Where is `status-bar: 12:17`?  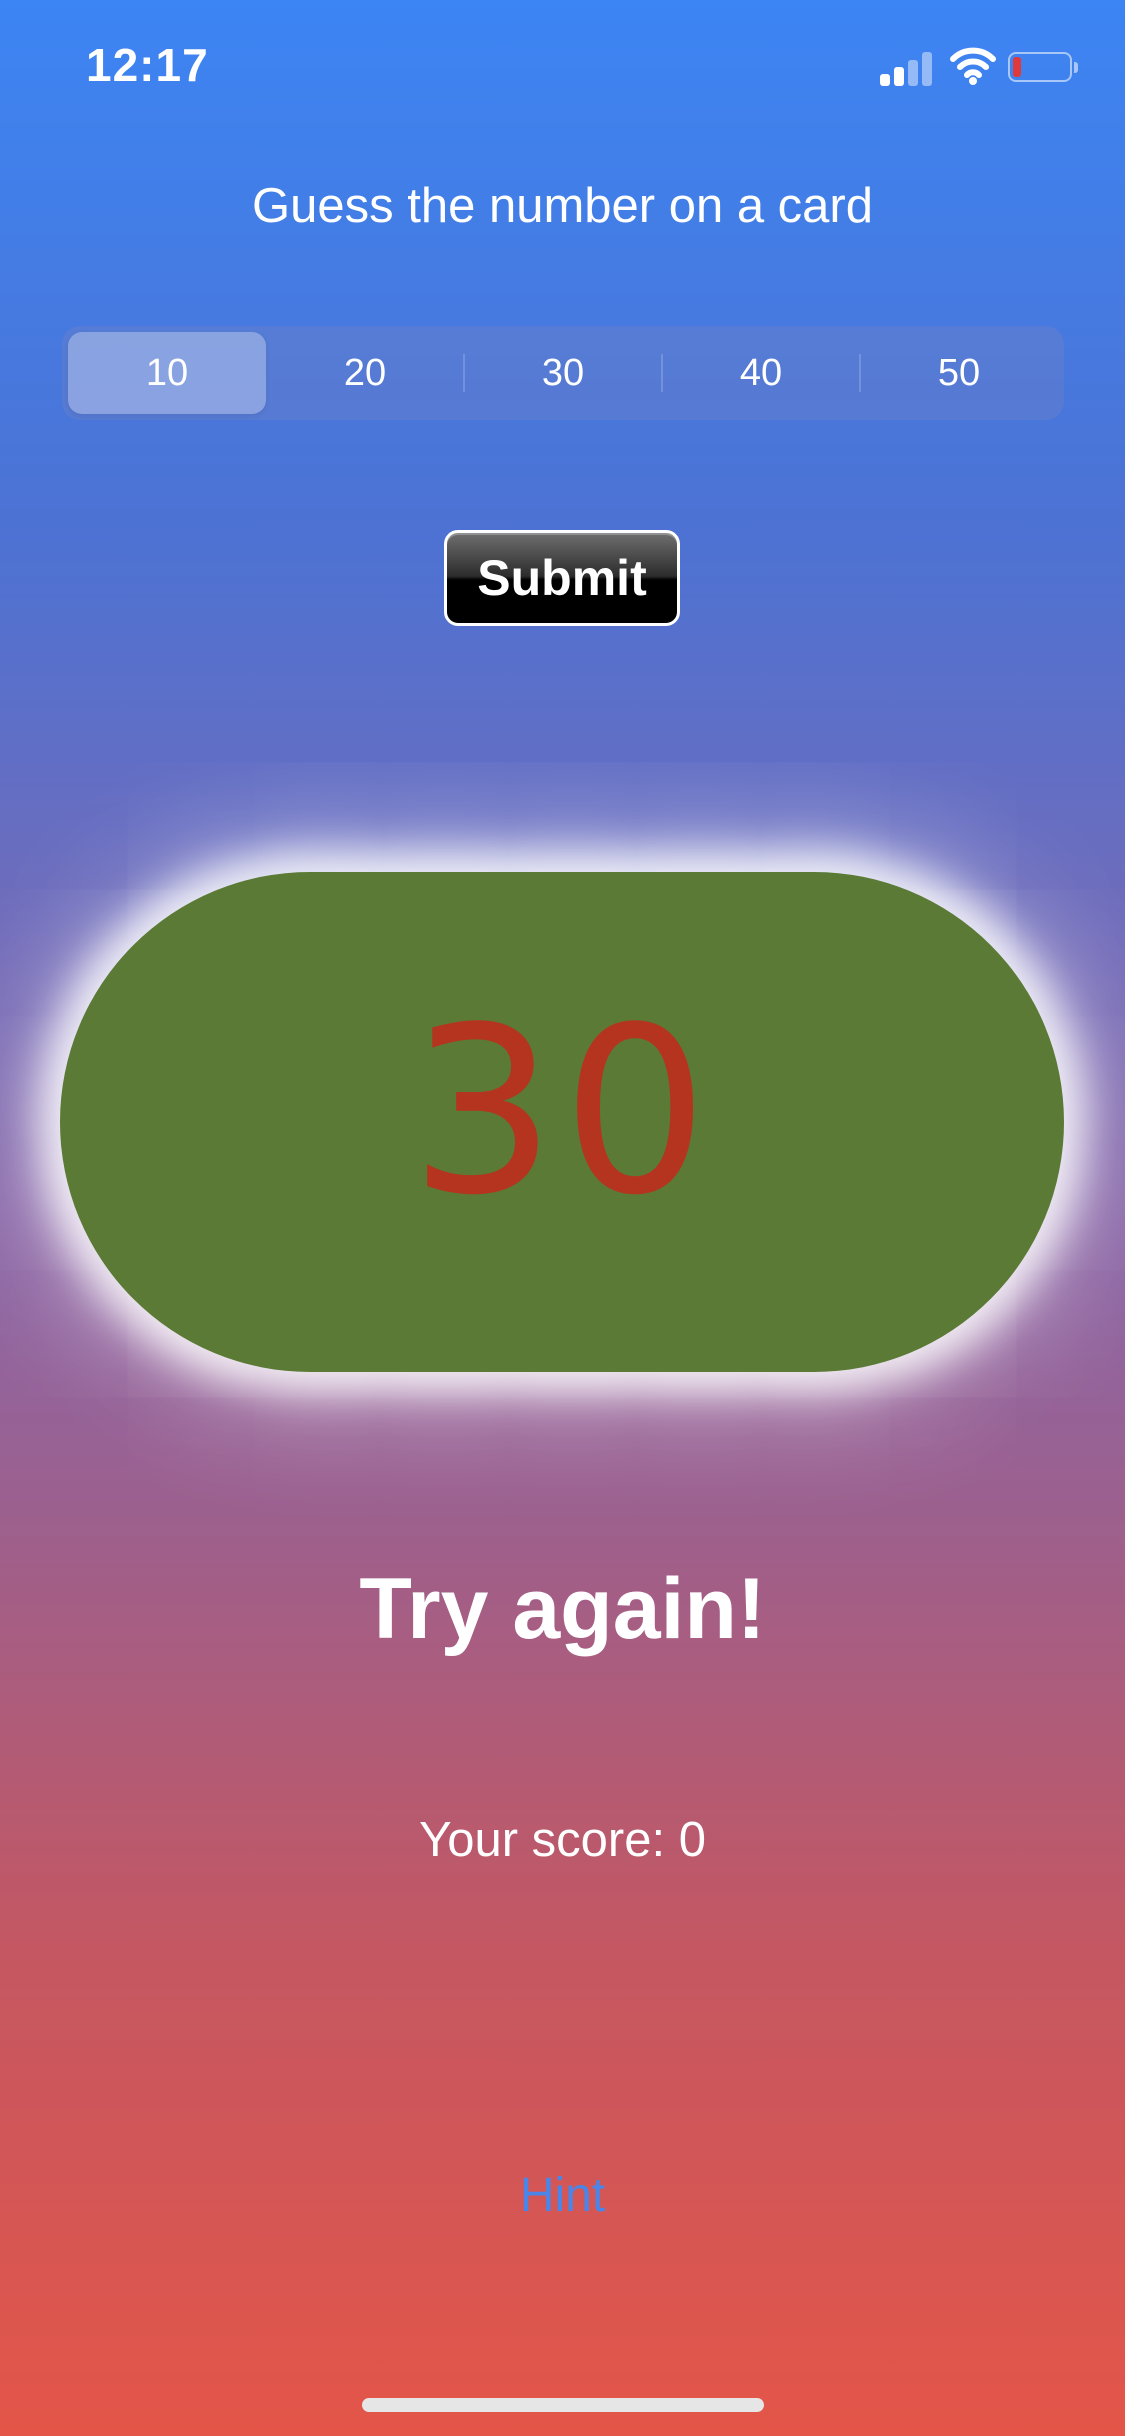
status-bar: 12:17 is located at coordinates (562, 66).